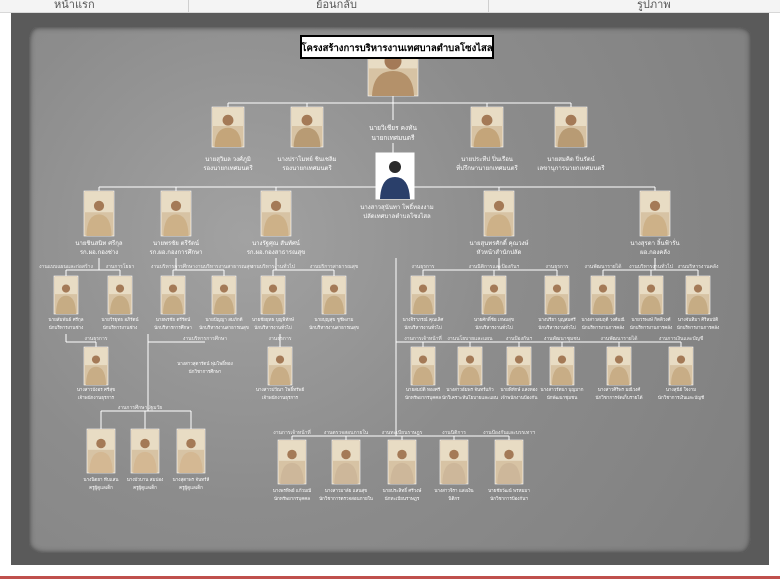 Image resolution: width=780 pixels, height=579 pixels. What do you see at coordinates (509, 490) in the screenshot?
I see `staff-name: นายชัยวัฒน์ พรหมมา` at bounding box center [509, 490].